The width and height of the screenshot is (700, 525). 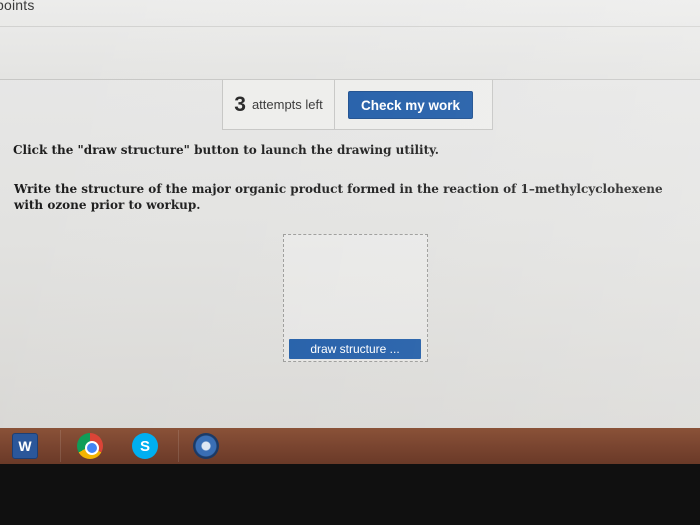 I want to click on points-label: points, so click(x=17, y=6).